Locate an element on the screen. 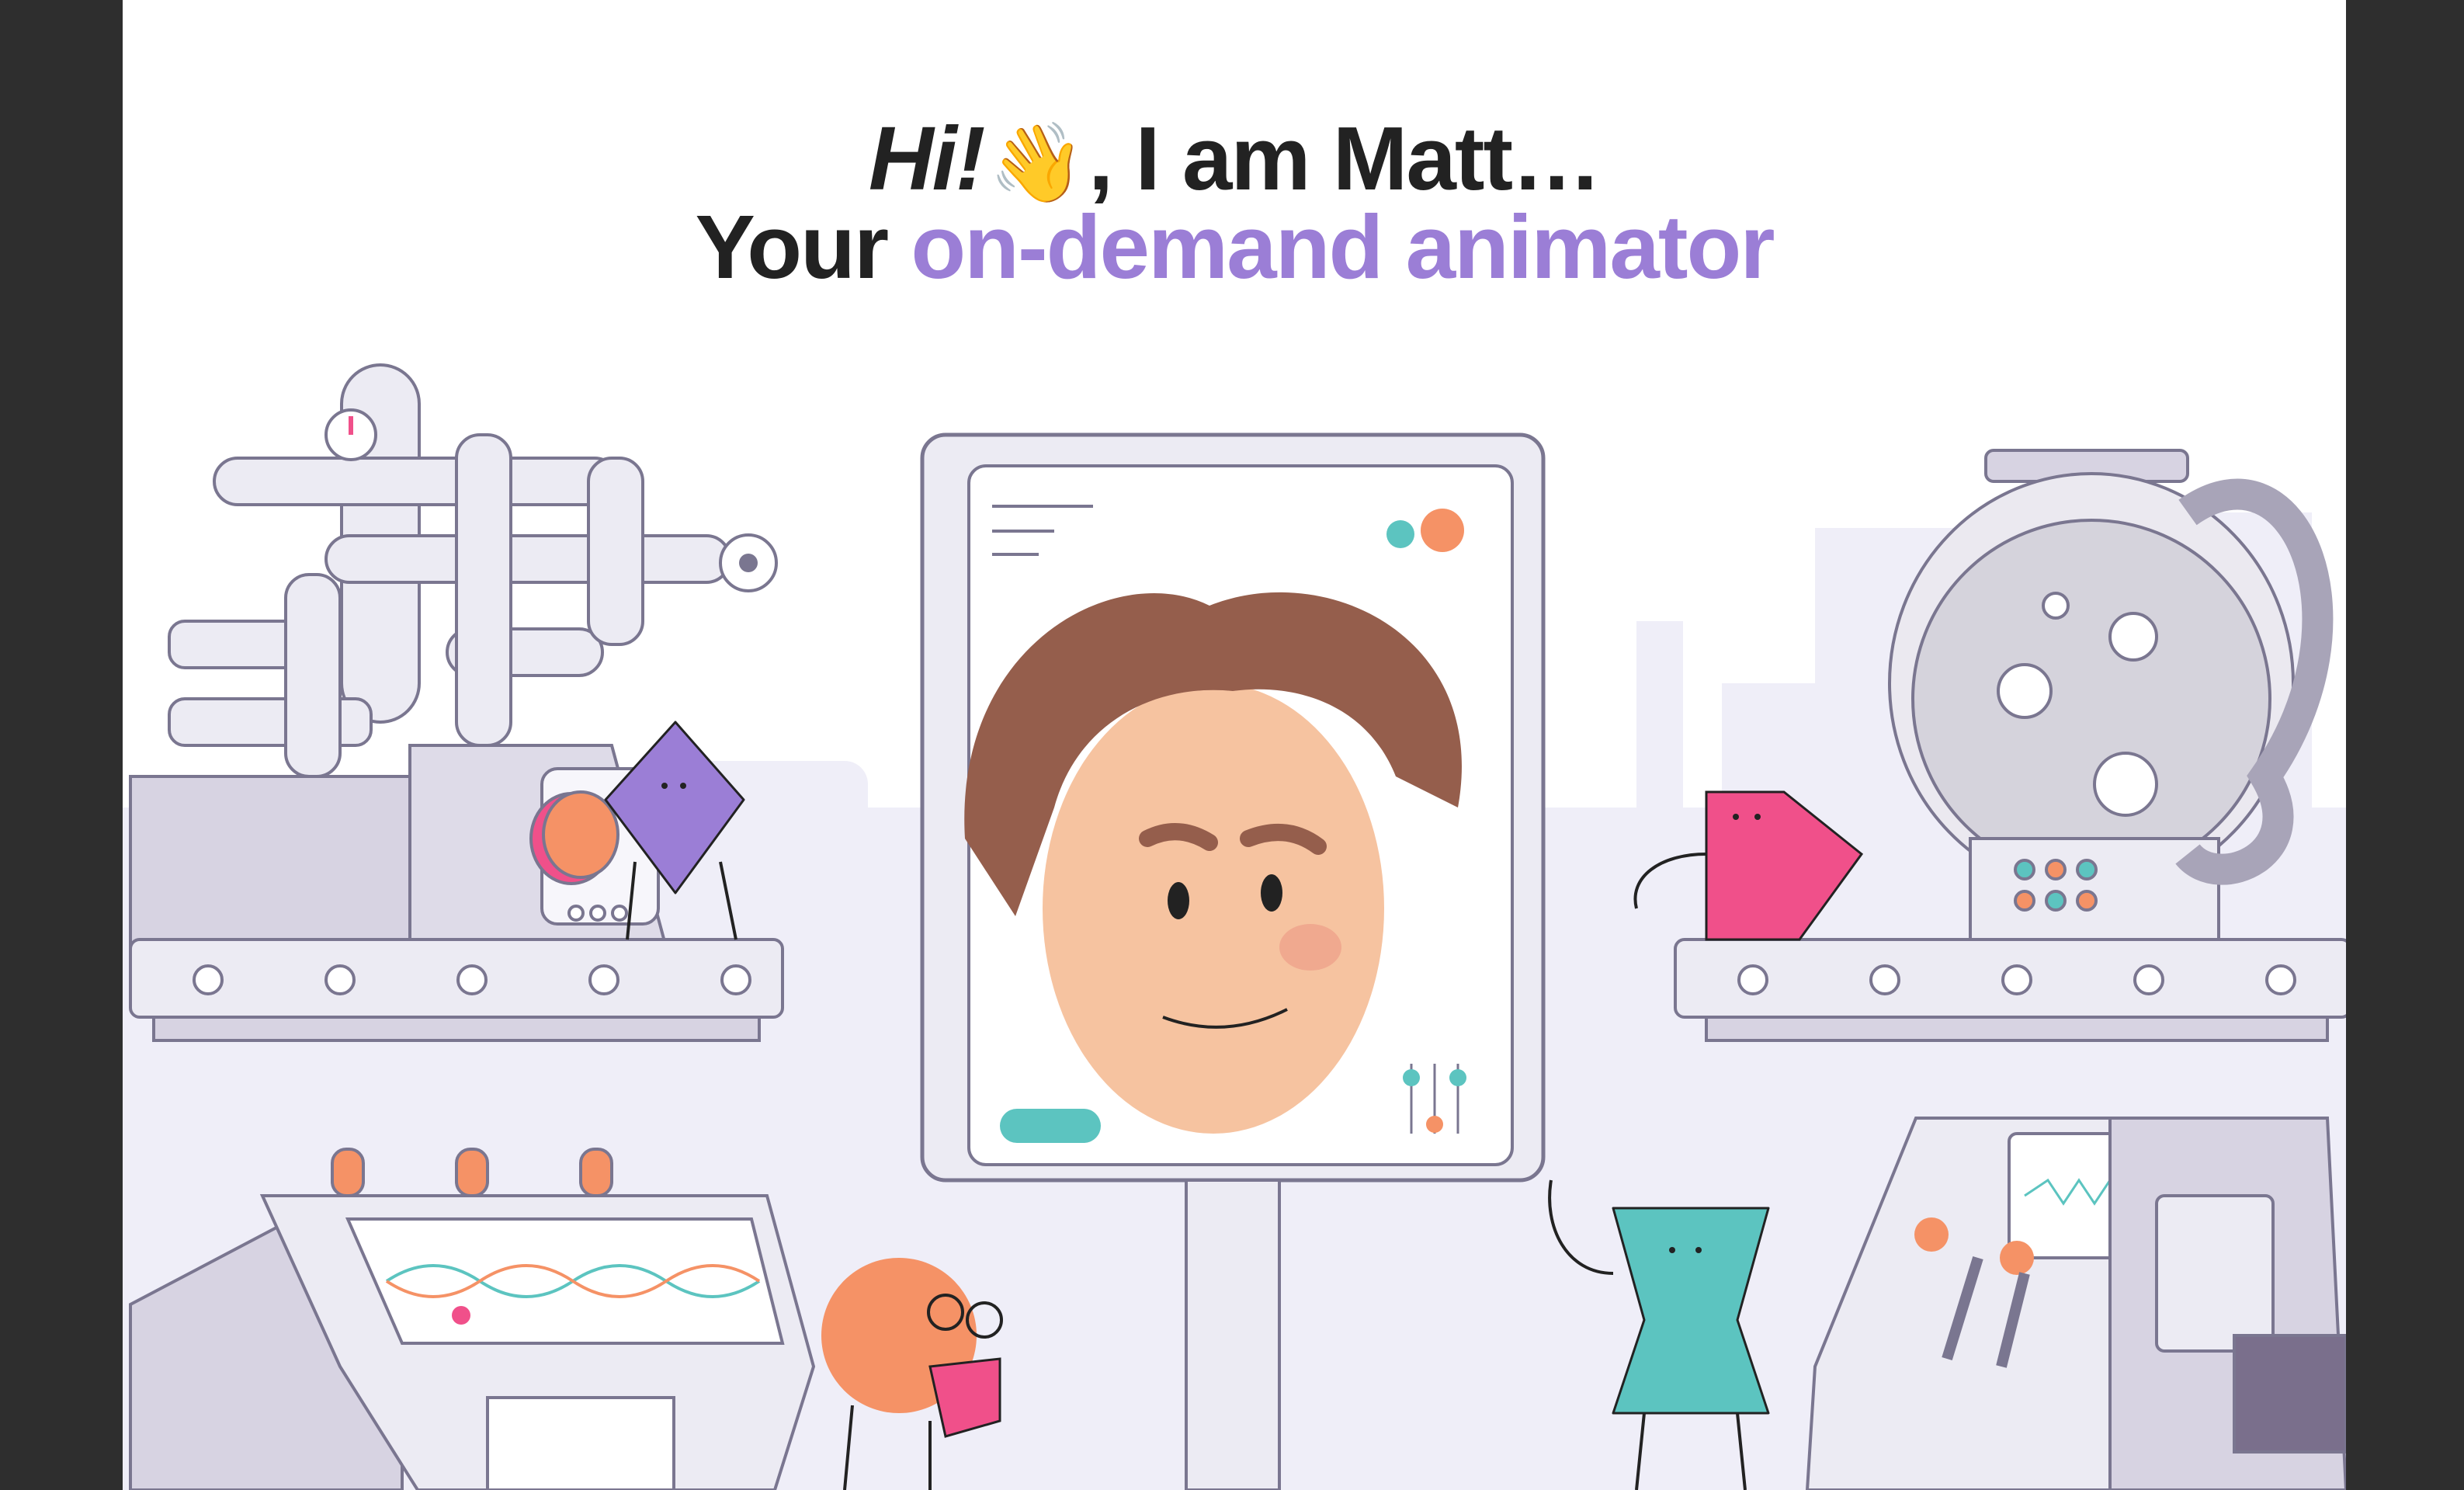  slider-icon is located at coordinates (1434, 1099).